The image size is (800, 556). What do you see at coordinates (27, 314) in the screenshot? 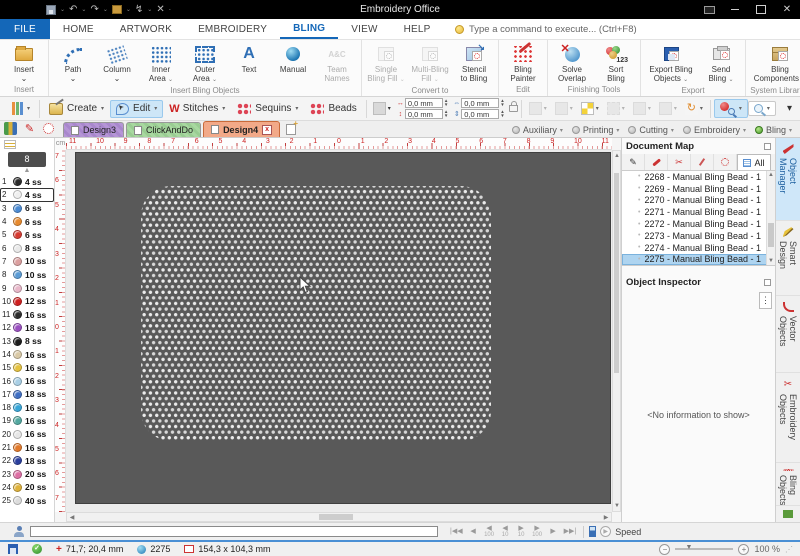
I see `palette-item: 11 16 ss` at bounding box center [27, 314].